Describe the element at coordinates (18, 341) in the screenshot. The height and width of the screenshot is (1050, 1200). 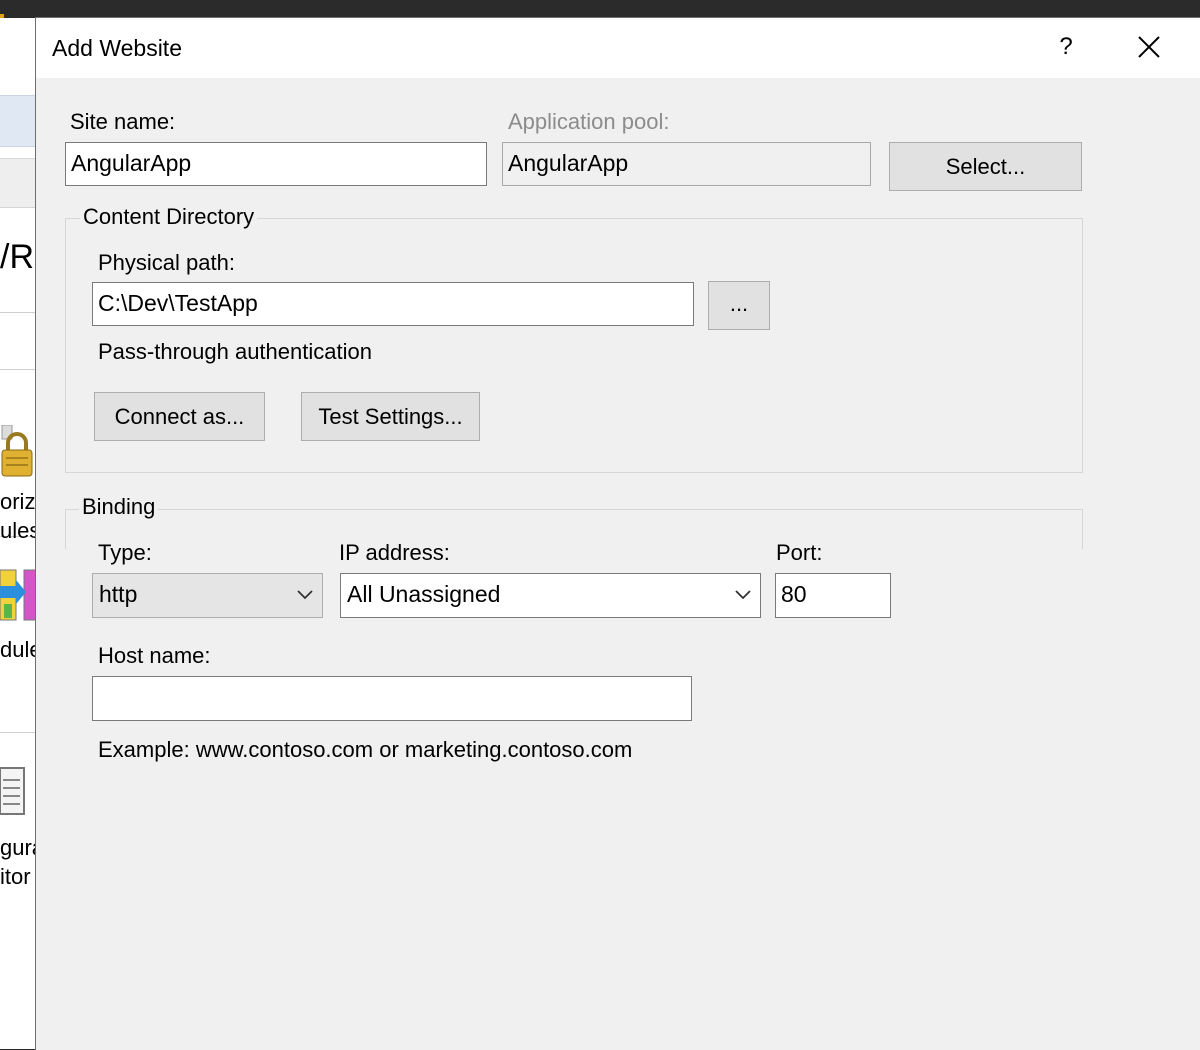
I see `background-filter-row` at that location.